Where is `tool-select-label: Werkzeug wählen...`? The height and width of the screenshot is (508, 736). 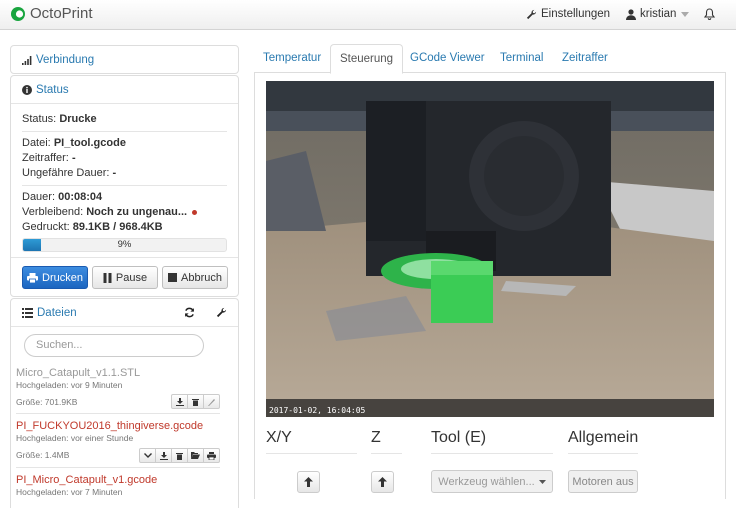
tool-select-label: Werkzeug wählen... is located at coordinates (486, 481).